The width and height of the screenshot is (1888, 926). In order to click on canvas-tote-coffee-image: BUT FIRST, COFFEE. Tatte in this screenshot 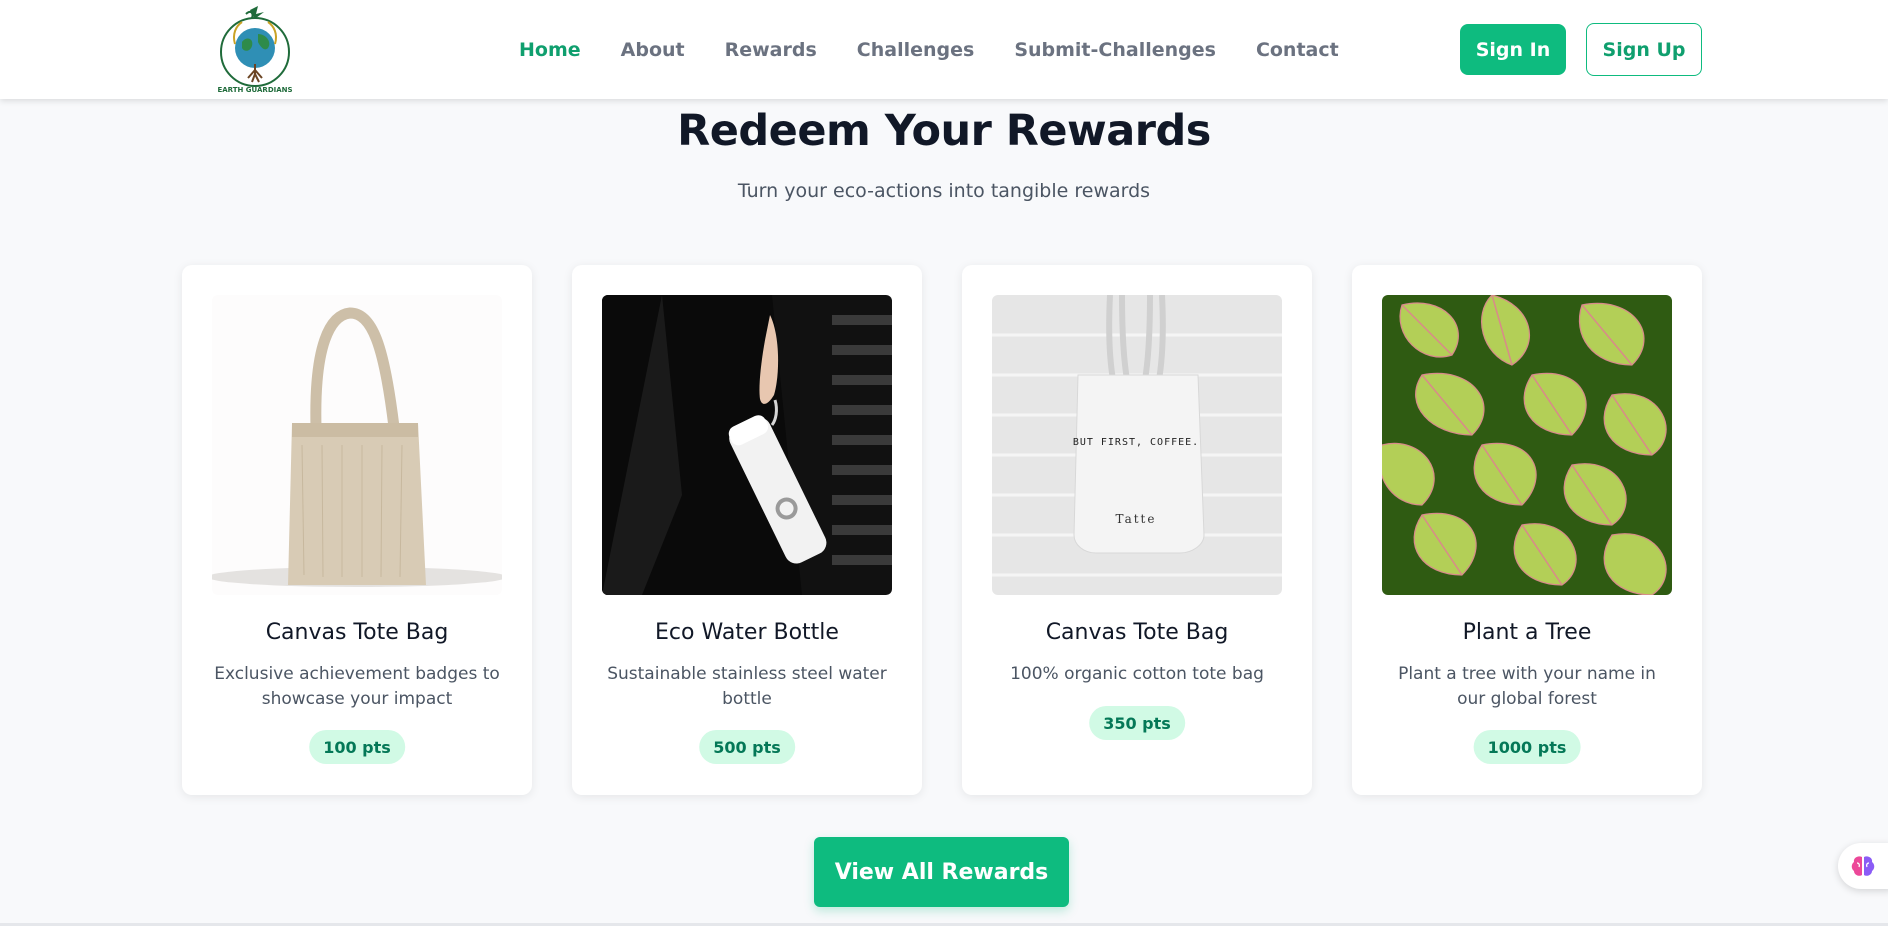, I will do `click(1137, 445)`.